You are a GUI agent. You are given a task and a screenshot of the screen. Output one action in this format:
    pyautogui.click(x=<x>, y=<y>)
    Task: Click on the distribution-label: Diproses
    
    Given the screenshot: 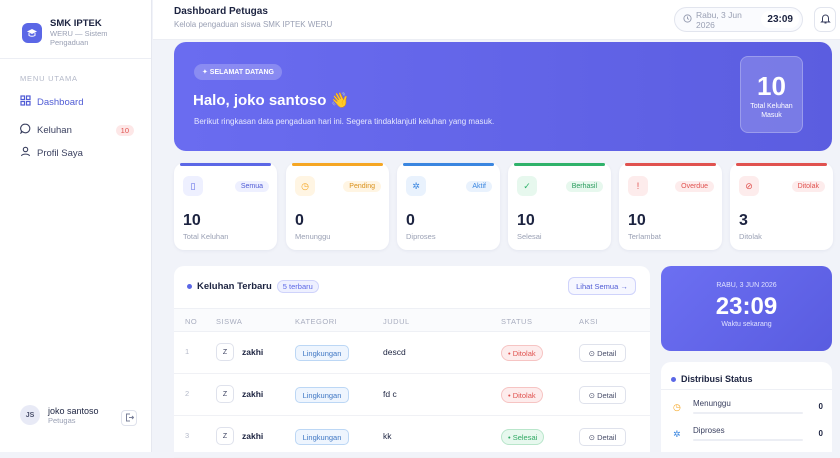 What is the action you would take?
    pyautogui.click(x=709, y=430)
    